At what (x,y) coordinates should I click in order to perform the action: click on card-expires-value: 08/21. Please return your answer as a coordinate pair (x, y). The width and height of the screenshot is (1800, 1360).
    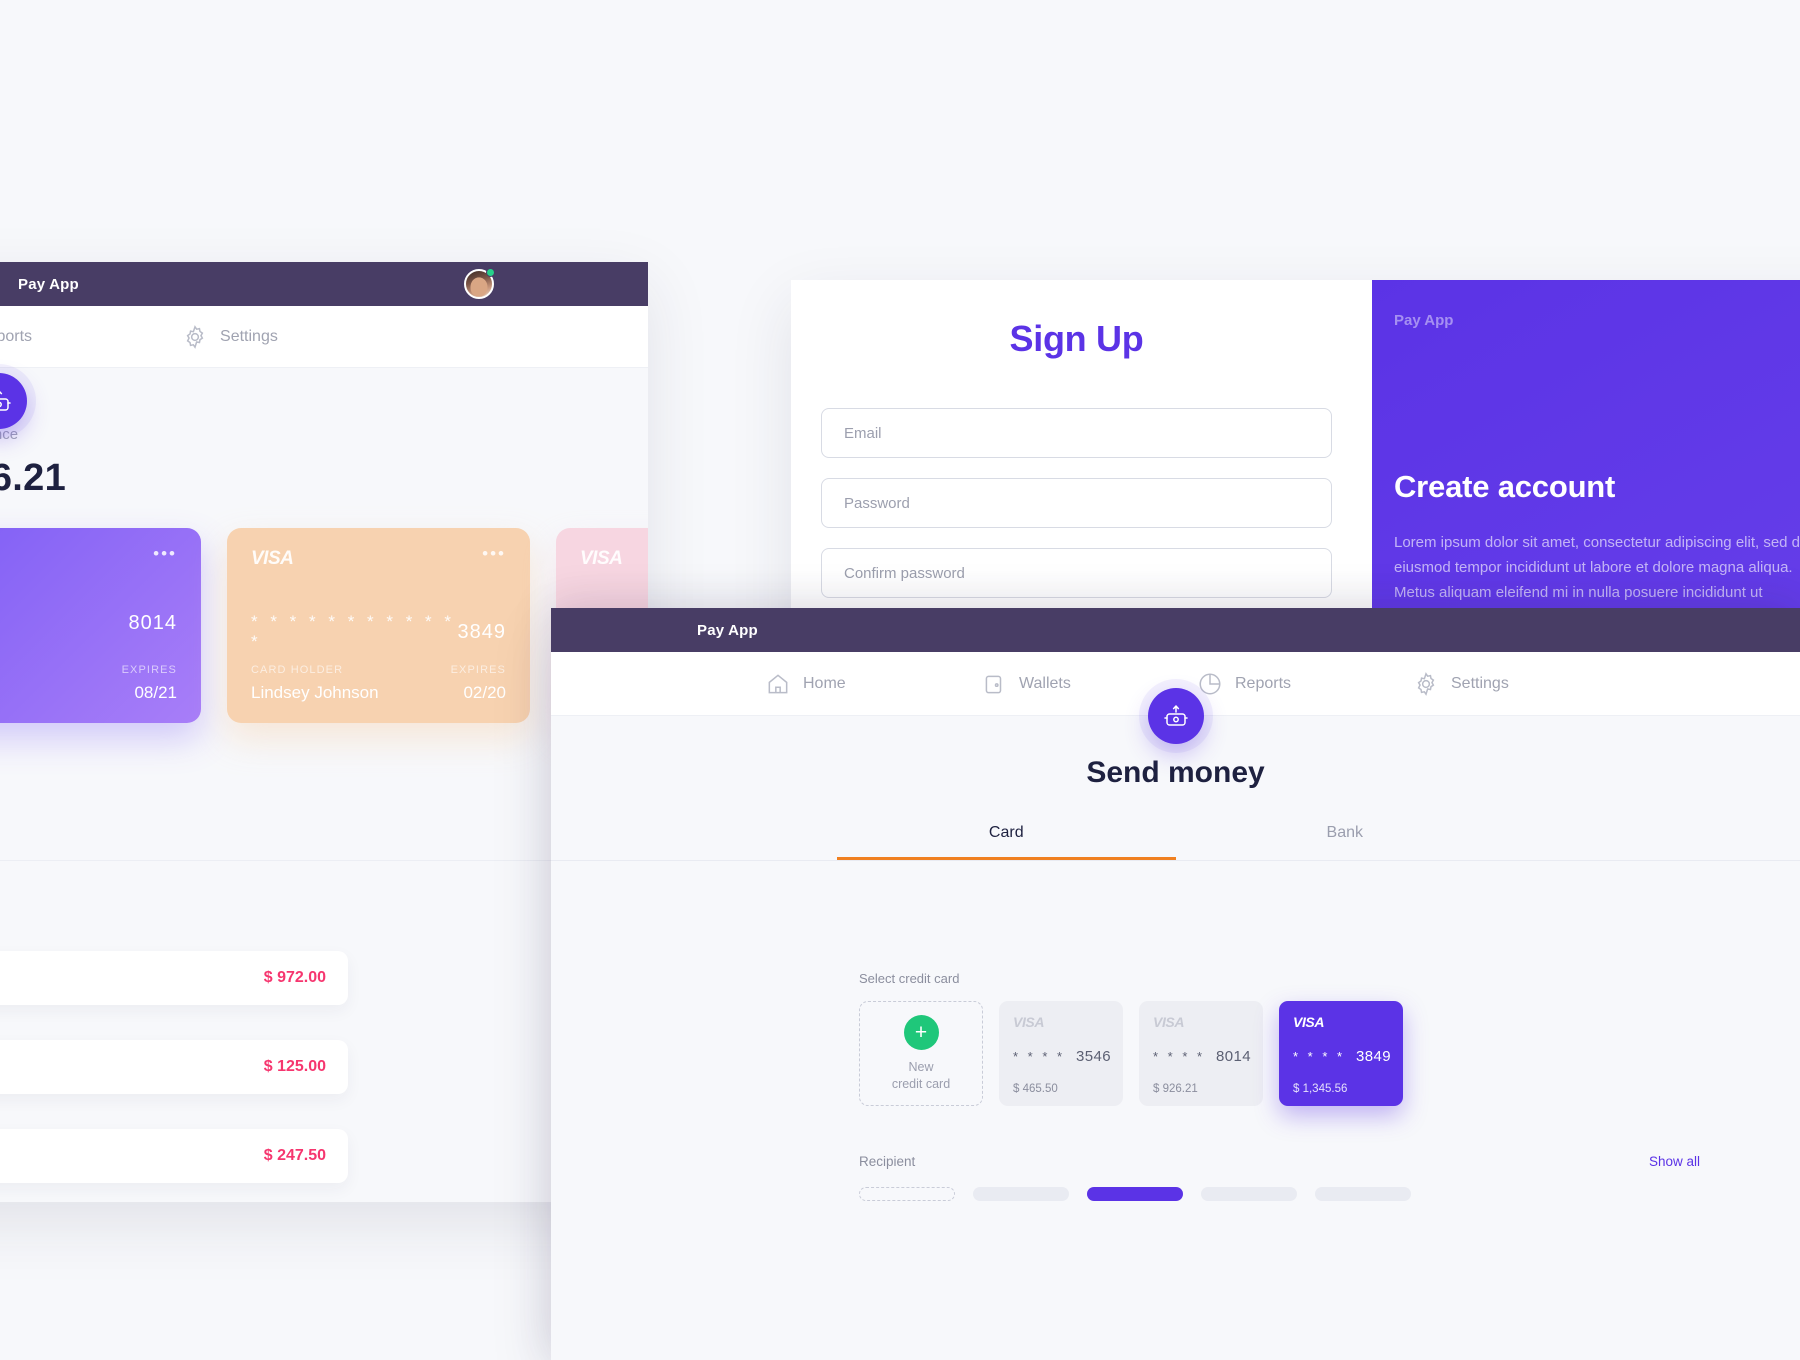
    Looking at the image, I should click on (155, 692).